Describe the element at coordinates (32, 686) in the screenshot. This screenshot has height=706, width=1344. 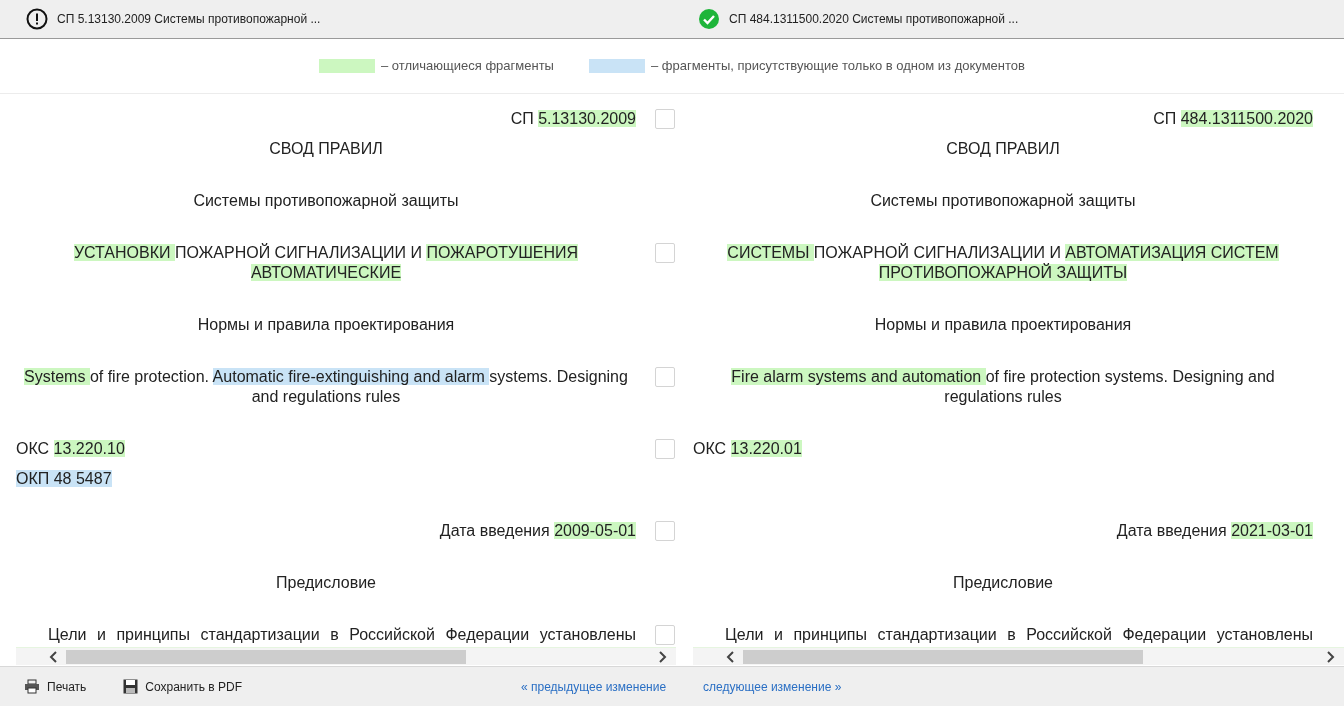
I see `printer-icon` at that location.